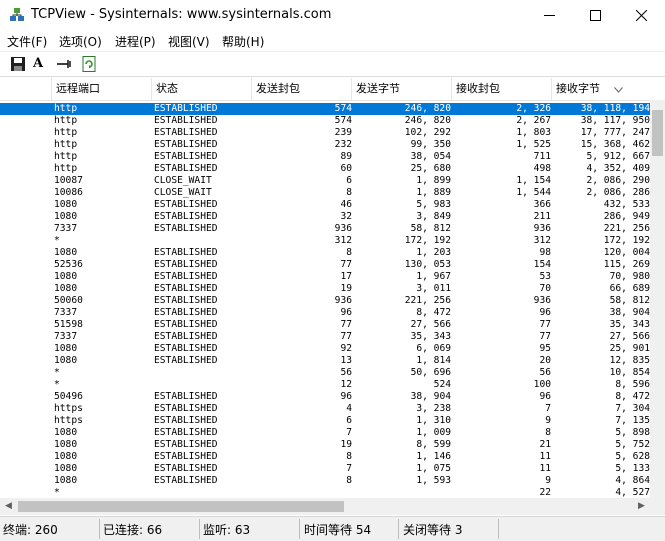 The image size is (665, 541). Describe the element at coordinates (550, 15) in the screenshot. I see `minimize-button` at that location.